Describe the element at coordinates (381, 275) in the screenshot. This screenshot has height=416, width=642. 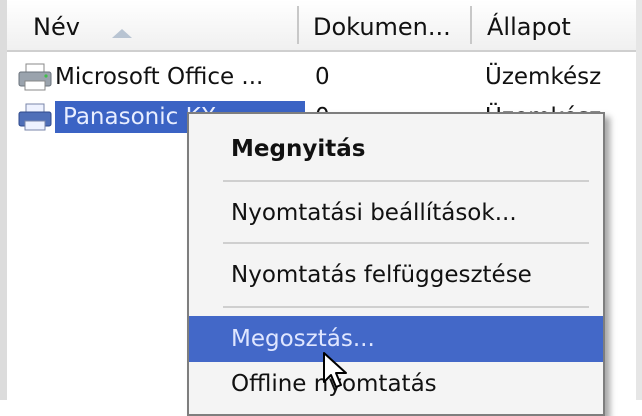
I see `menu-item-pause-printing-label: Nyomtatás felfüggesztése` at that location.